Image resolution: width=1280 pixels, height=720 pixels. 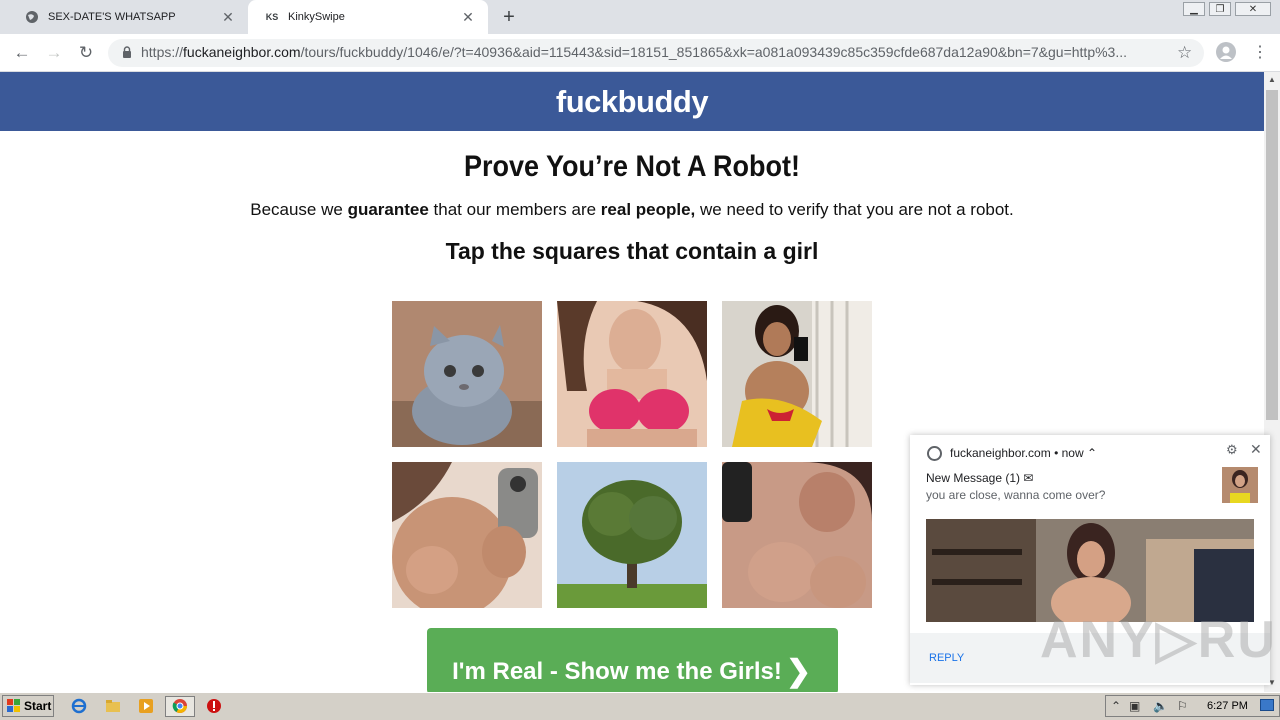 What do you see at coordinates (86, 53) in the screenshot?
I see `reload-icon: ↻` at bounding box center [86, 53].